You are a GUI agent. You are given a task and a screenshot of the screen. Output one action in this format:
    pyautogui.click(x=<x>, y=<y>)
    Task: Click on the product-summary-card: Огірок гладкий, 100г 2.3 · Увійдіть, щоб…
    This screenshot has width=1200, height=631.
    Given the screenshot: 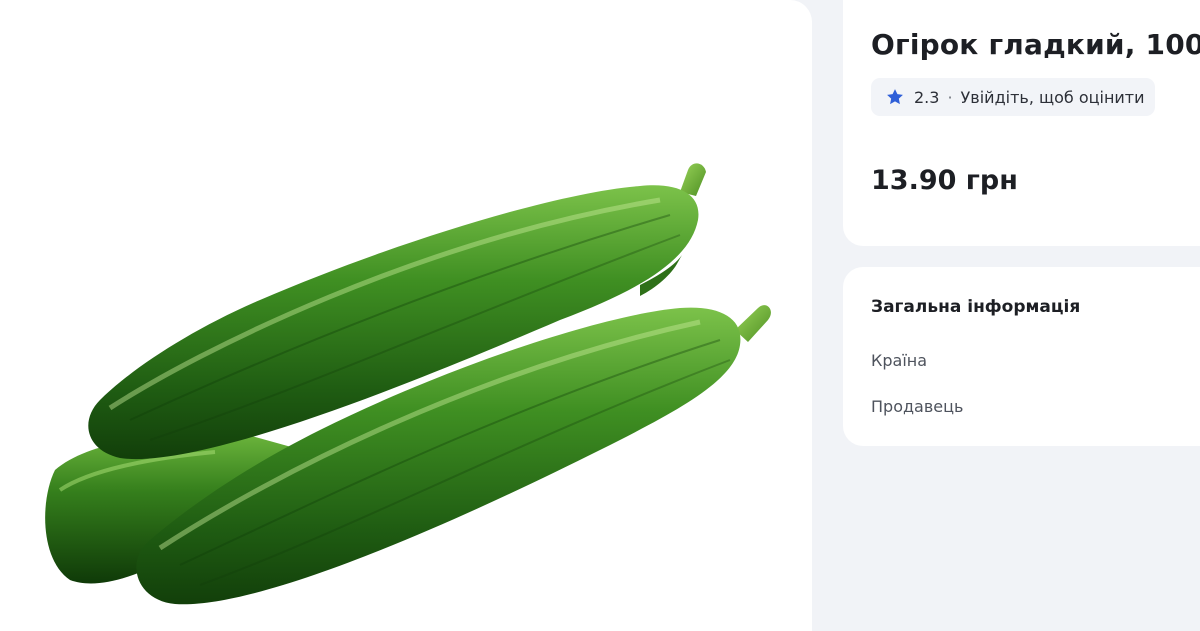 What is the action you would take?
    pyautogui.click(x=1021, y=123)
    